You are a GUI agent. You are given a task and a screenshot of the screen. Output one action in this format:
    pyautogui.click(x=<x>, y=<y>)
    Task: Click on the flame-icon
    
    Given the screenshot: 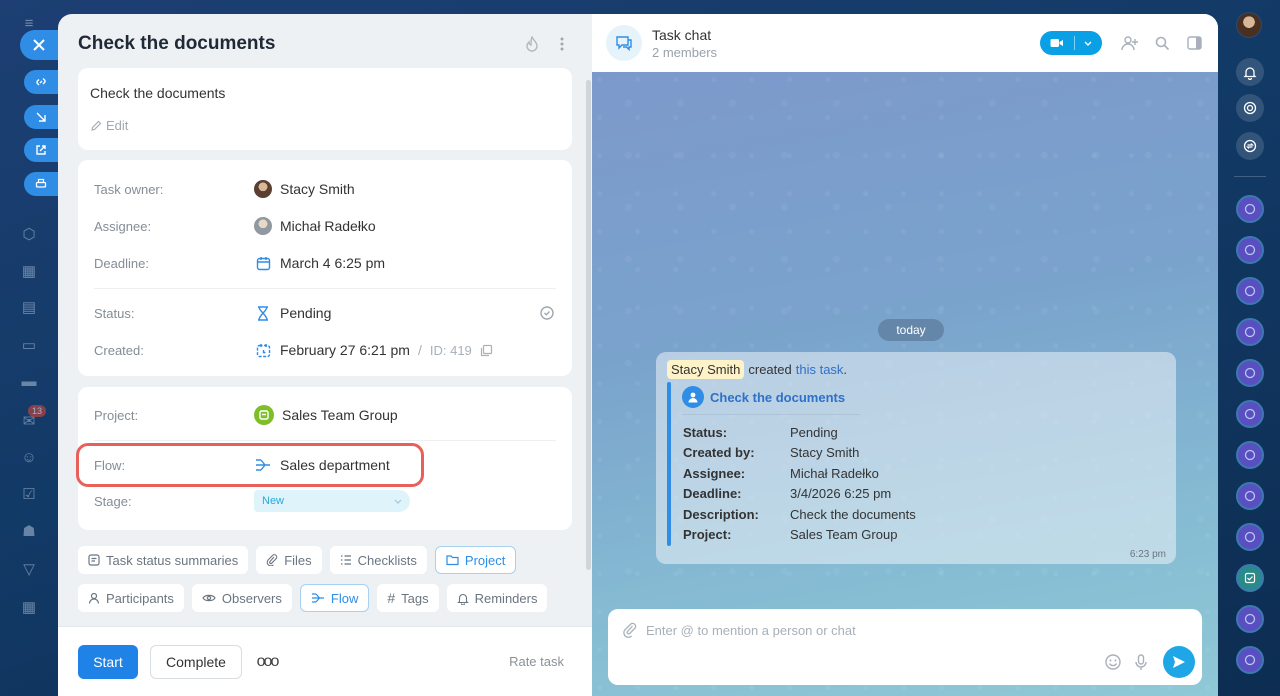 What is the action you would take?
    pyautogui.click(x=532, y=44)
    